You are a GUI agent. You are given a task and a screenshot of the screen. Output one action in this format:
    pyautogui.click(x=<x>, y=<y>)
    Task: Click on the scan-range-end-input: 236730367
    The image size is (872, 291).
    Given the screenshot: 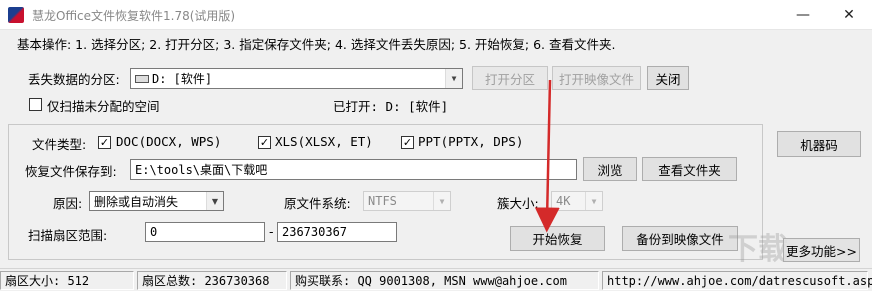 What is the action you would take?
    pyautogui.click(x=337, y=232)
    